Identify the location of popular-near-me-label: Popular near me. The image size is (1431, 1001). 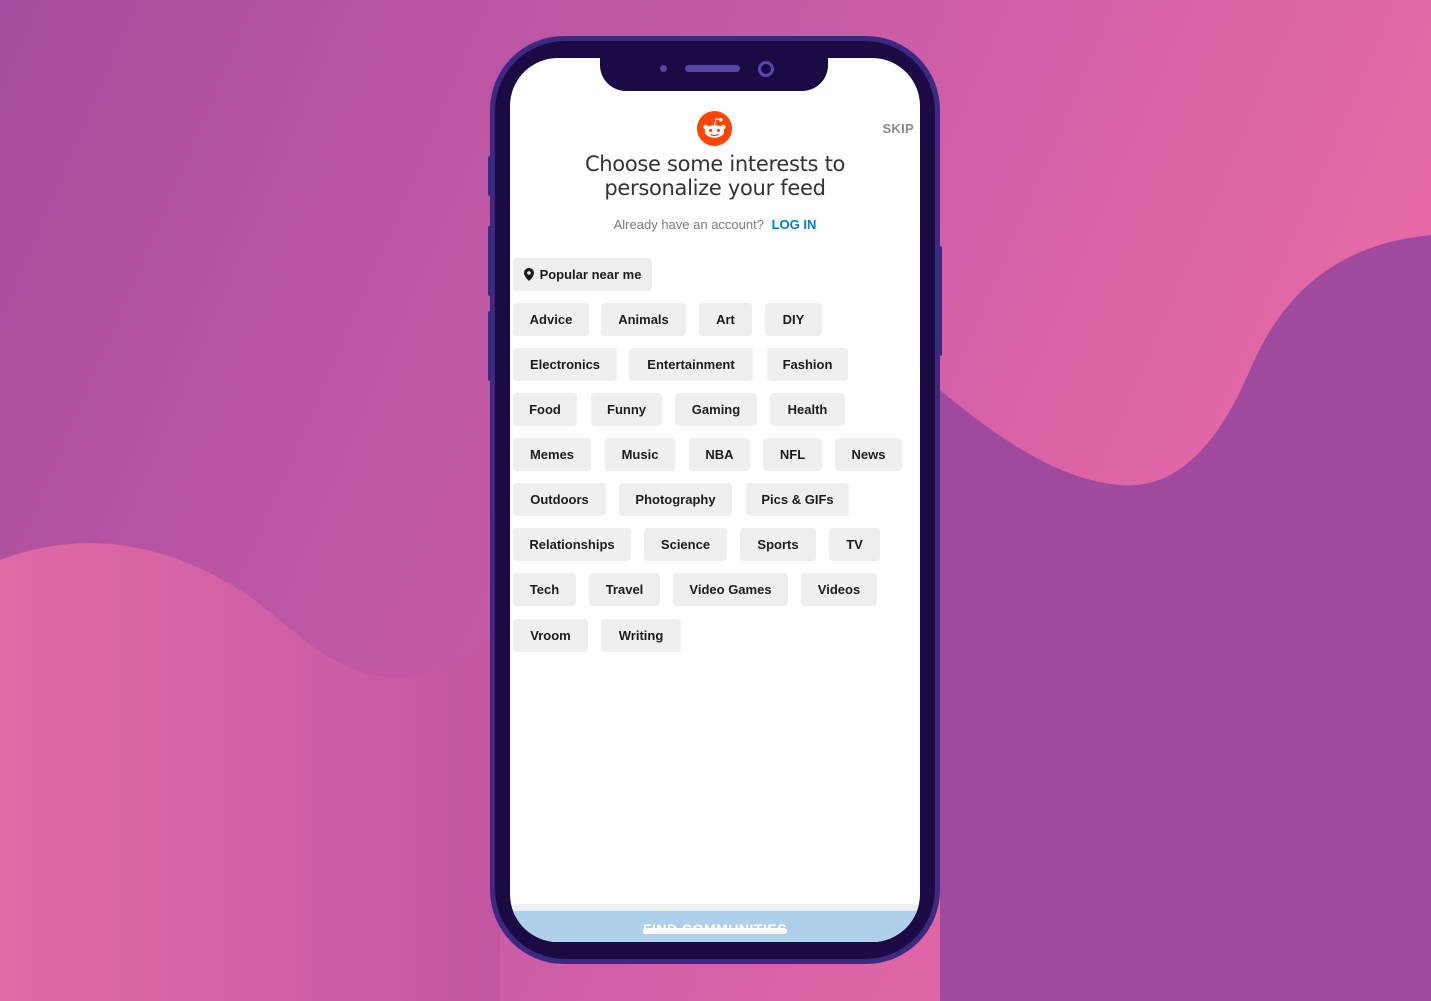
(590, 274).